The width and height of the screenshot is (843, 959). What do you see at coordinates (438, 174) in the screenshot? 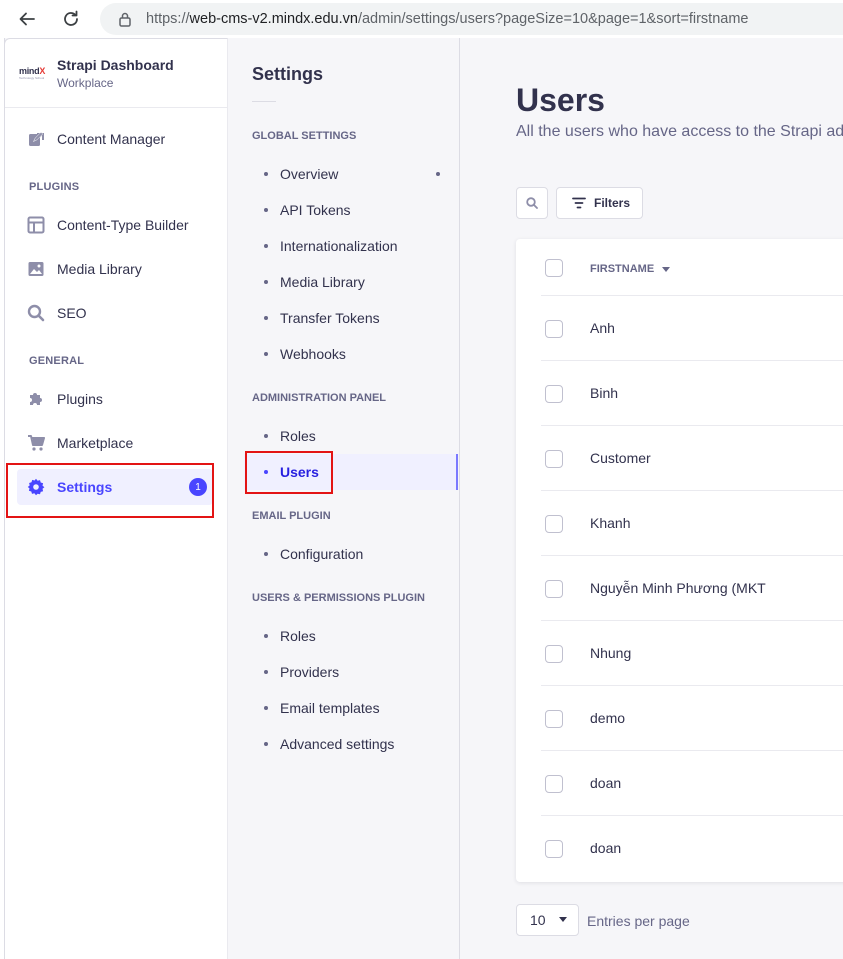
I see `update-indicator-dot` at bounding box center [438, 174].